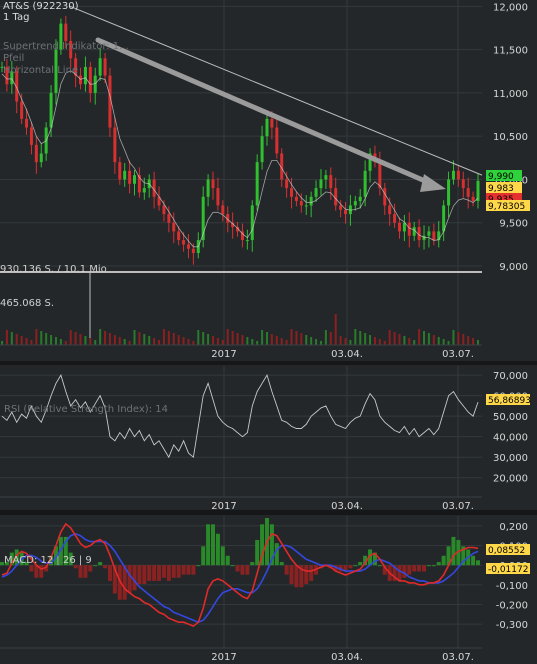 The height and width of the screenshot is (664, 537). I want to click on rsi-x-tick-label: 03.07., so click(458, 506).